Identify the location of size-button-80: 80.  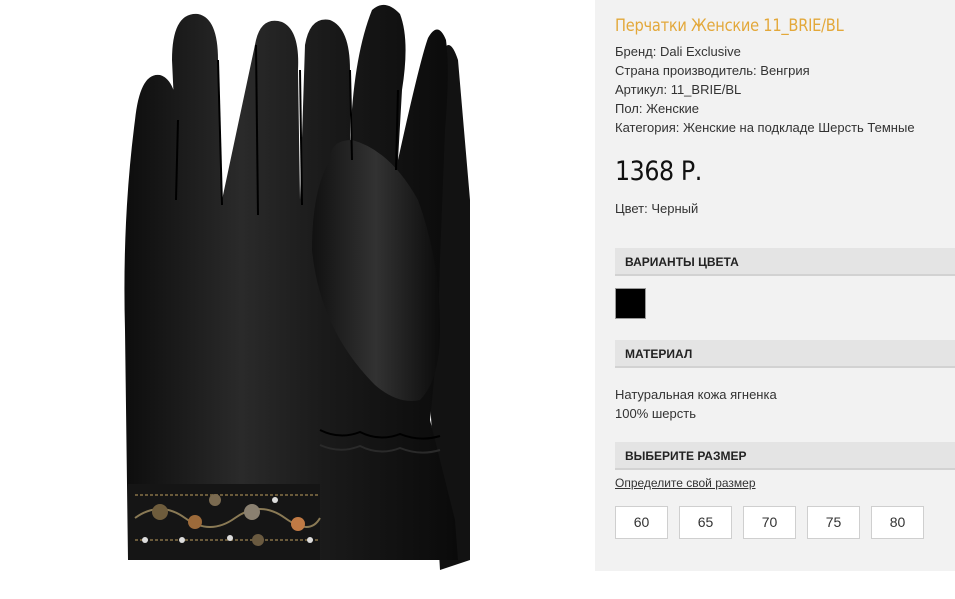
(897, 522).